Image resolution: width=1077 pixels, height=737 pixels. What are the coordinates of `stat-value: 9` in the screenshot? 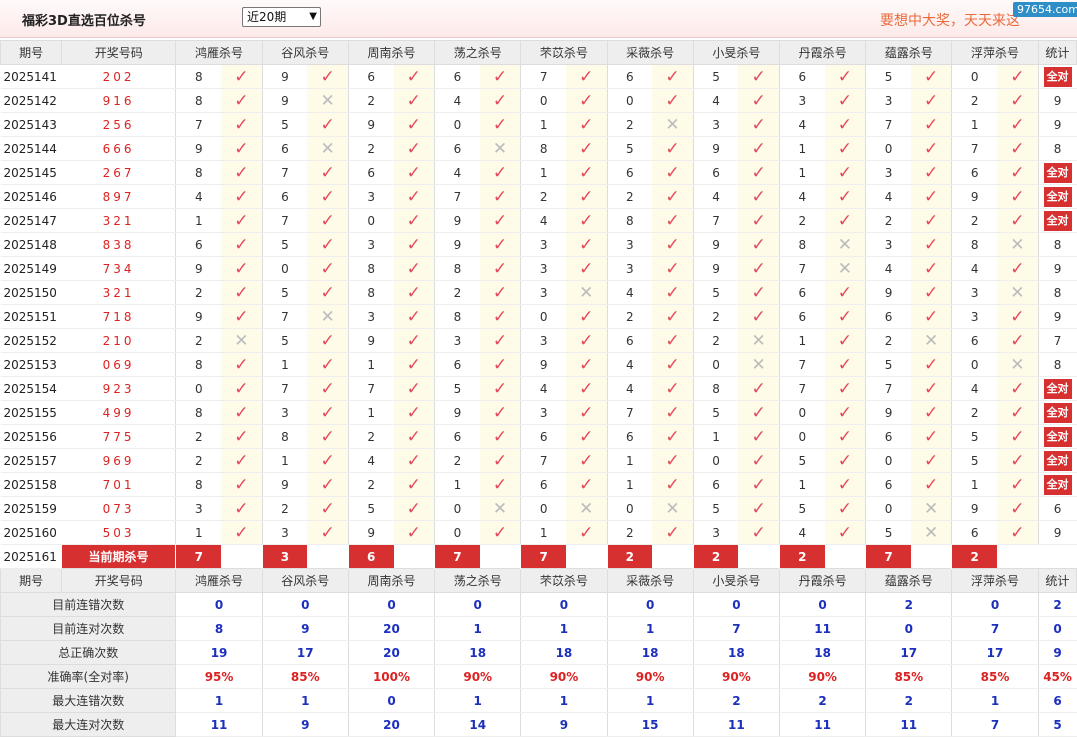 It's located at (1057, 532).